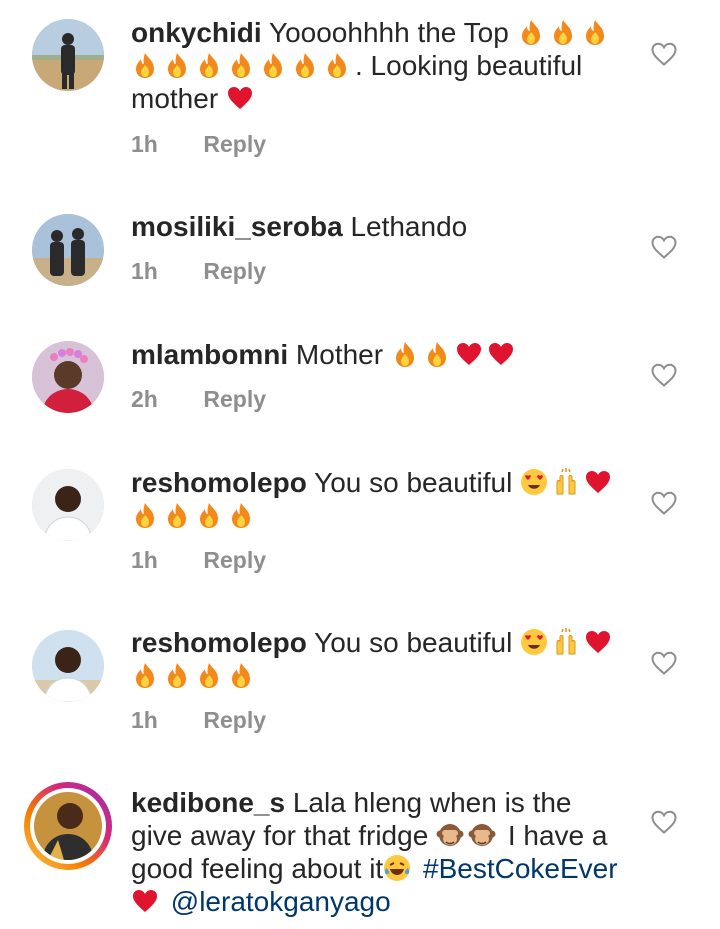 The image size is (720, 929). Describe the element at coordinates (237, 226) in the screenshot. I see `username-link: mosiliki_seroba` at that location.